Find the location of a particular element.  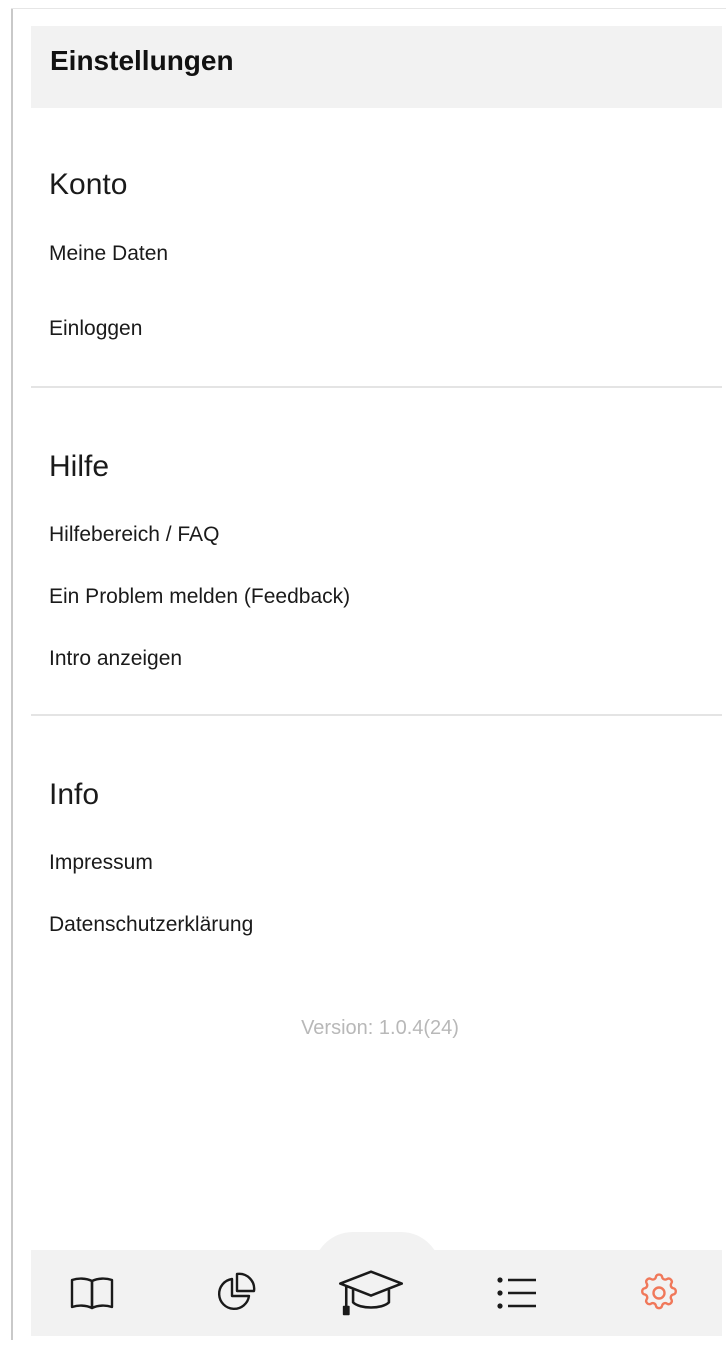

menu-item-impressum: Impressum is located at coordinates (101, 863).